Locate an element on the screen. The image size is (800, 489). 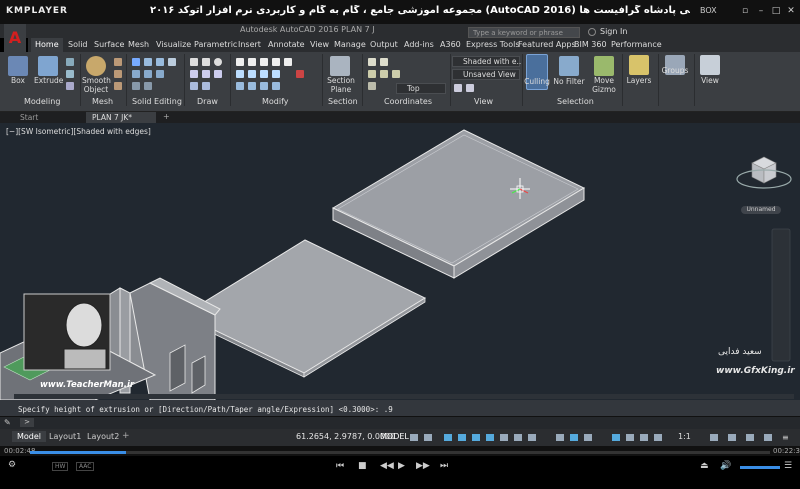
box-button: Box is located at coordinates (18, 80).